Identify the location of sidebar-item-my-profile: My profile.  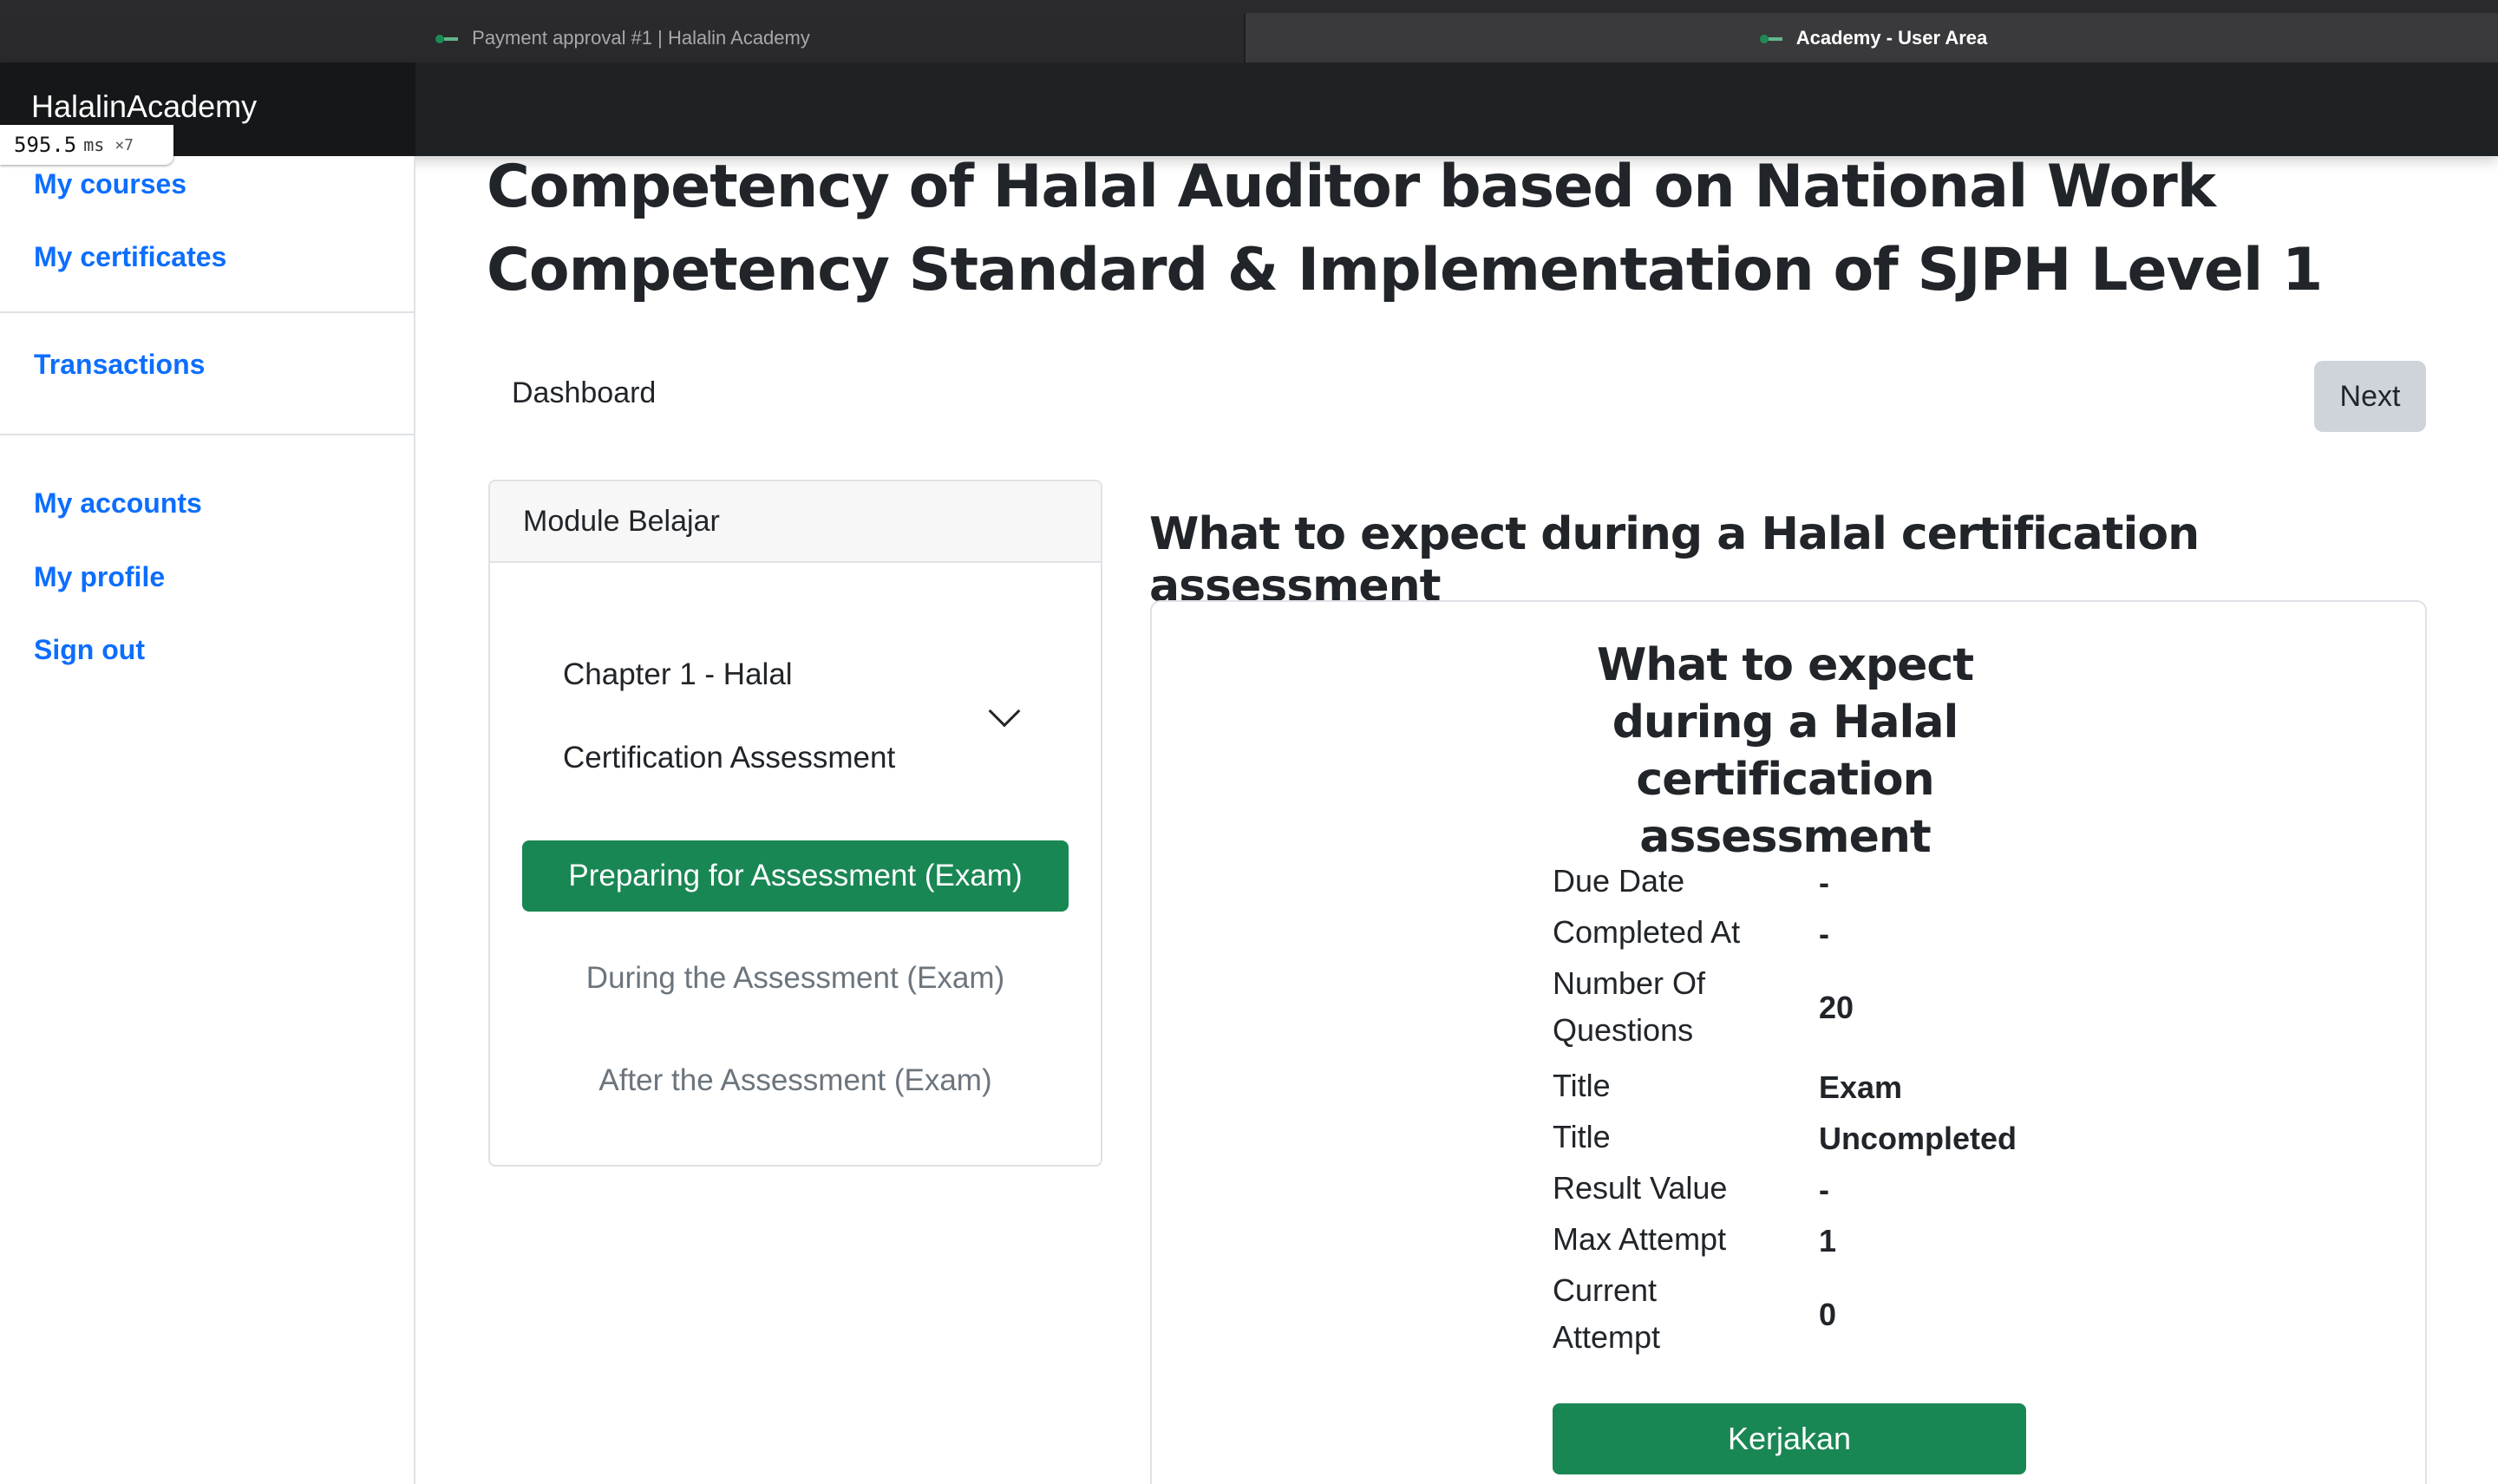
(99, 577).